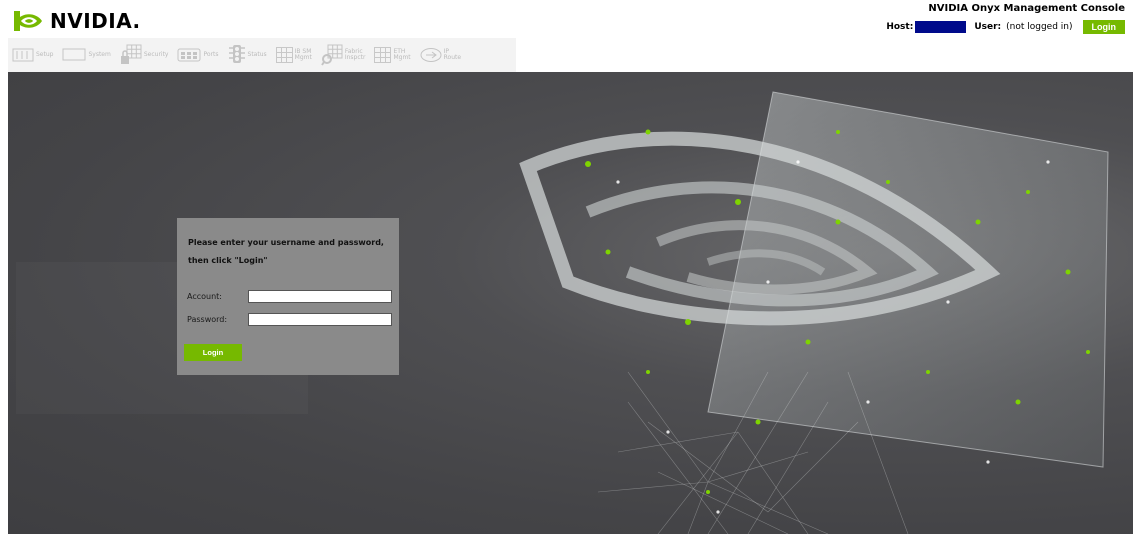 The height and width of the screenshot is (534, 1133). Describe the element at coordinates (320, 319) in the screenshot. I see `password-input` at that location.